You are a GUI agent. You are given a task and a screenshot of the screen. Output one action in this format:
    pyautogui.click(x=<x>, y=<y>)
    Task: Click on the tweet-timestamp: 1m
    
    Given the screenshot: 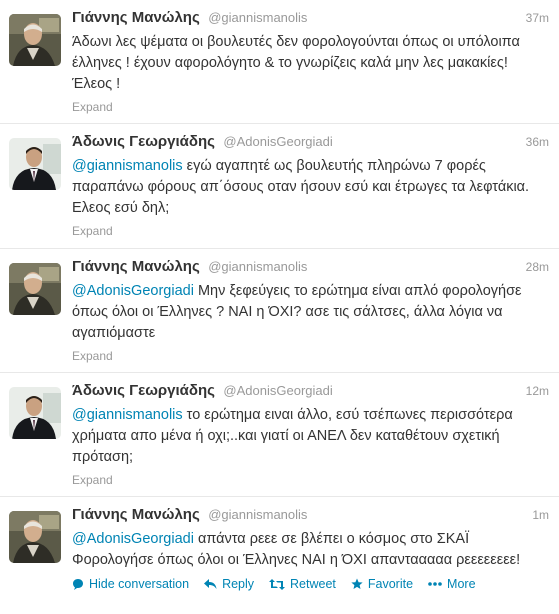 What is the action you would take?
    pyautogui.click(x=540, y=515)
    